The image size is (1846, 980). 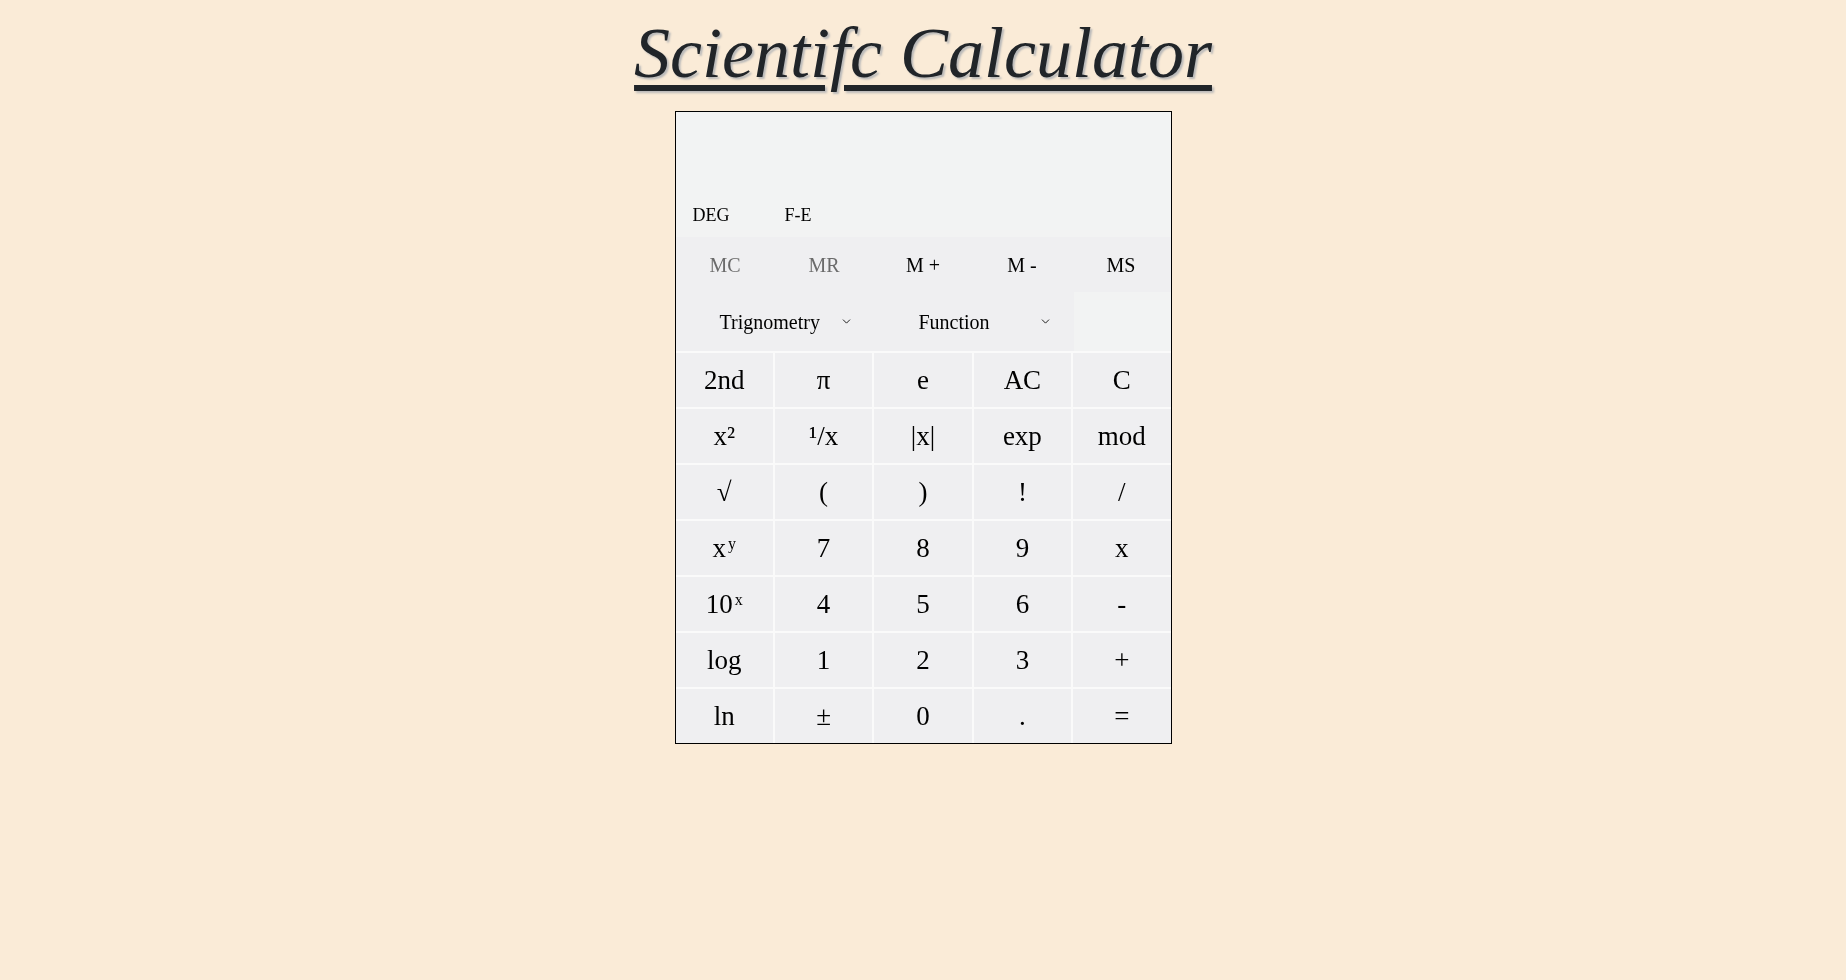 I want to click on key-button: 8, so click(x=923, y=548).